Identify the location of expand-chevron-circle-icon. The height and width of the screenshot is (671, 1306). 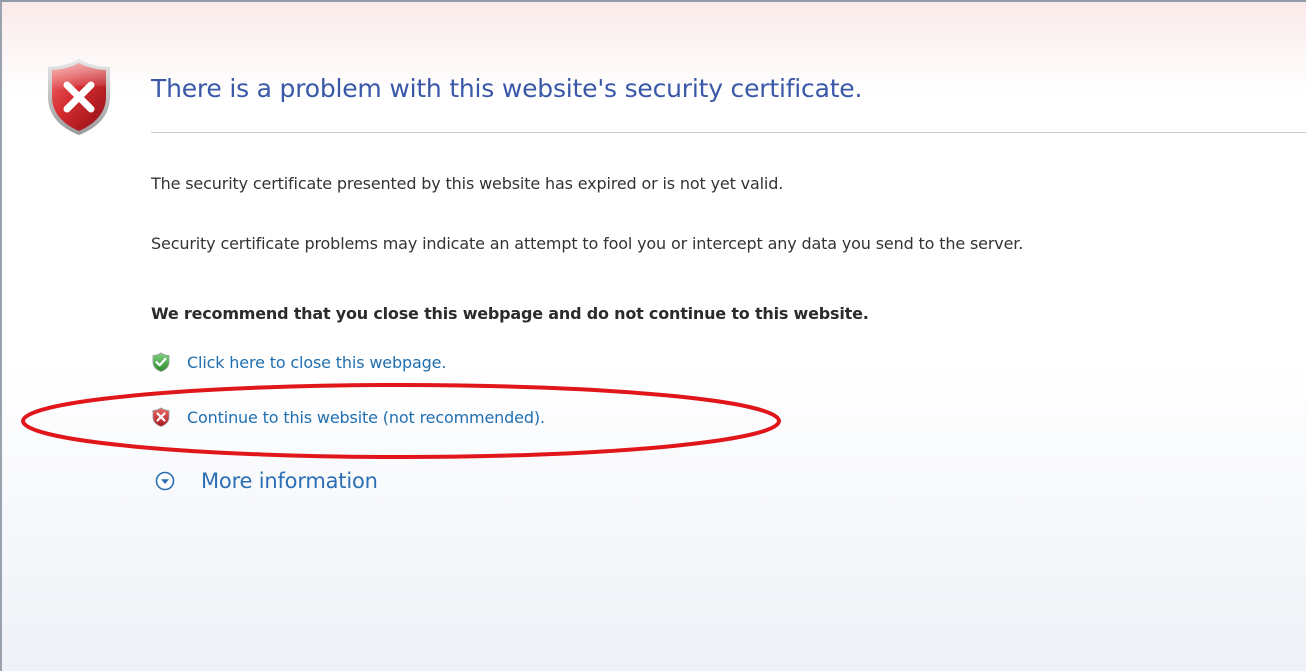
(165, 481).